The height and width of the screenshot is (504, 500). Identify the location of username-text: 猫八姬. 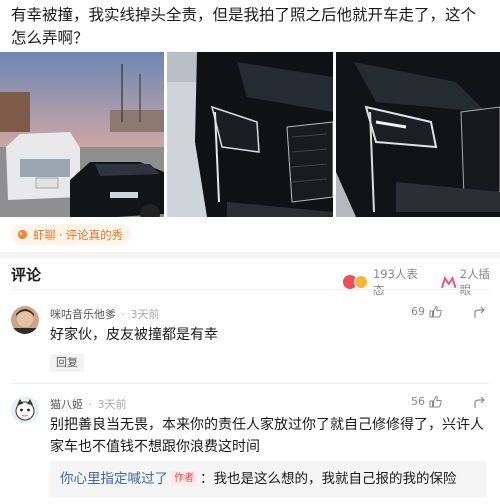
(66, 404).